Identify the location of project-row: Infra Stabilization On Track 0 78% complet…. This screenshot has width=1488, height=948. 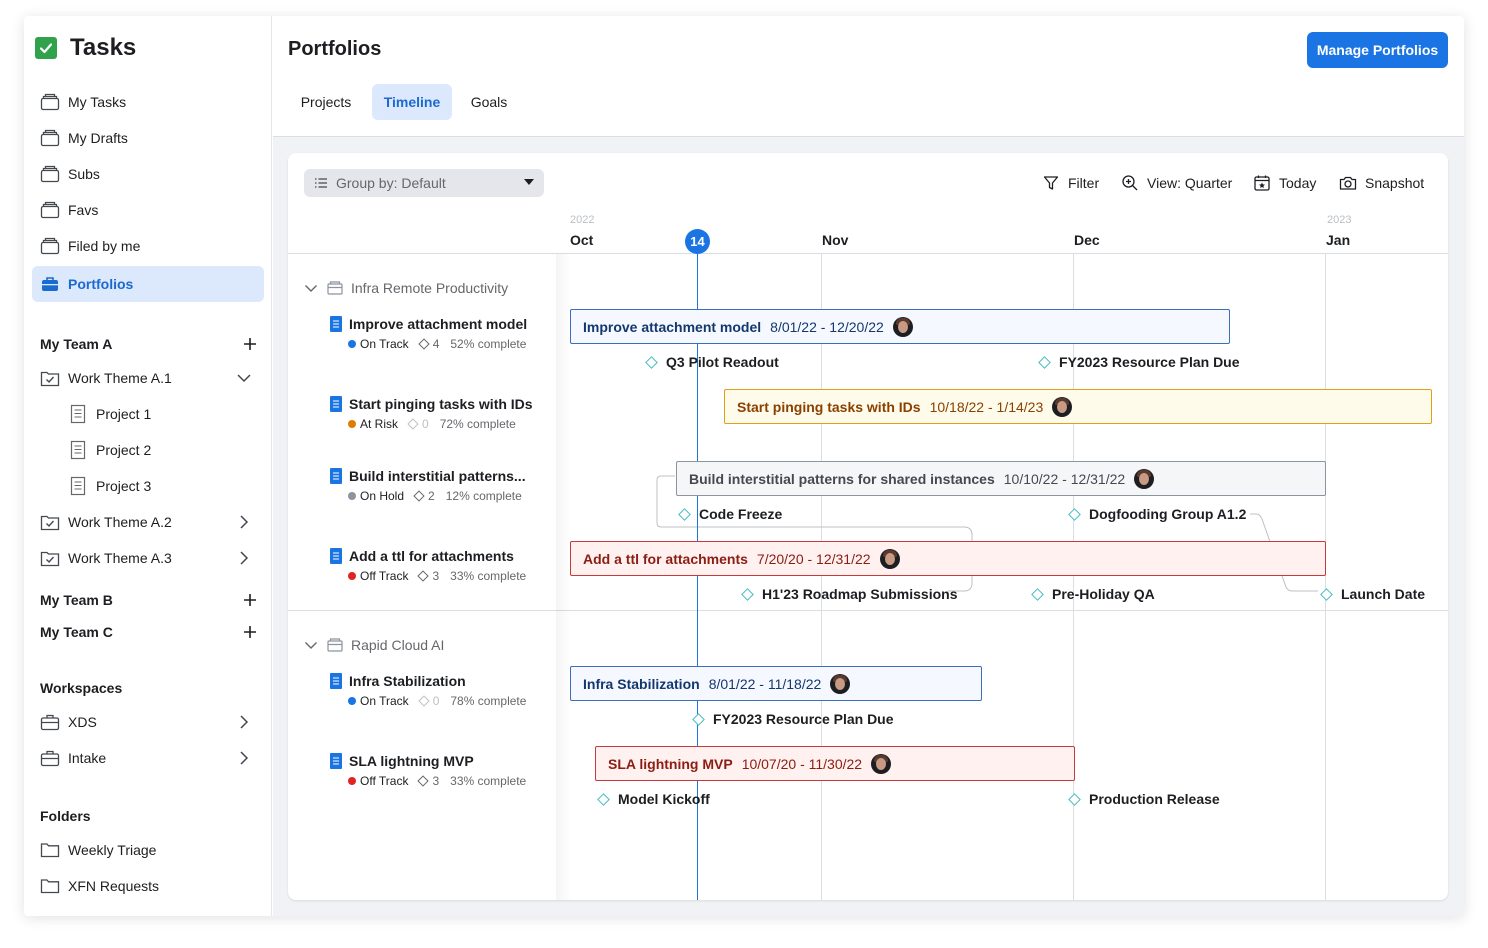
(445, 690).